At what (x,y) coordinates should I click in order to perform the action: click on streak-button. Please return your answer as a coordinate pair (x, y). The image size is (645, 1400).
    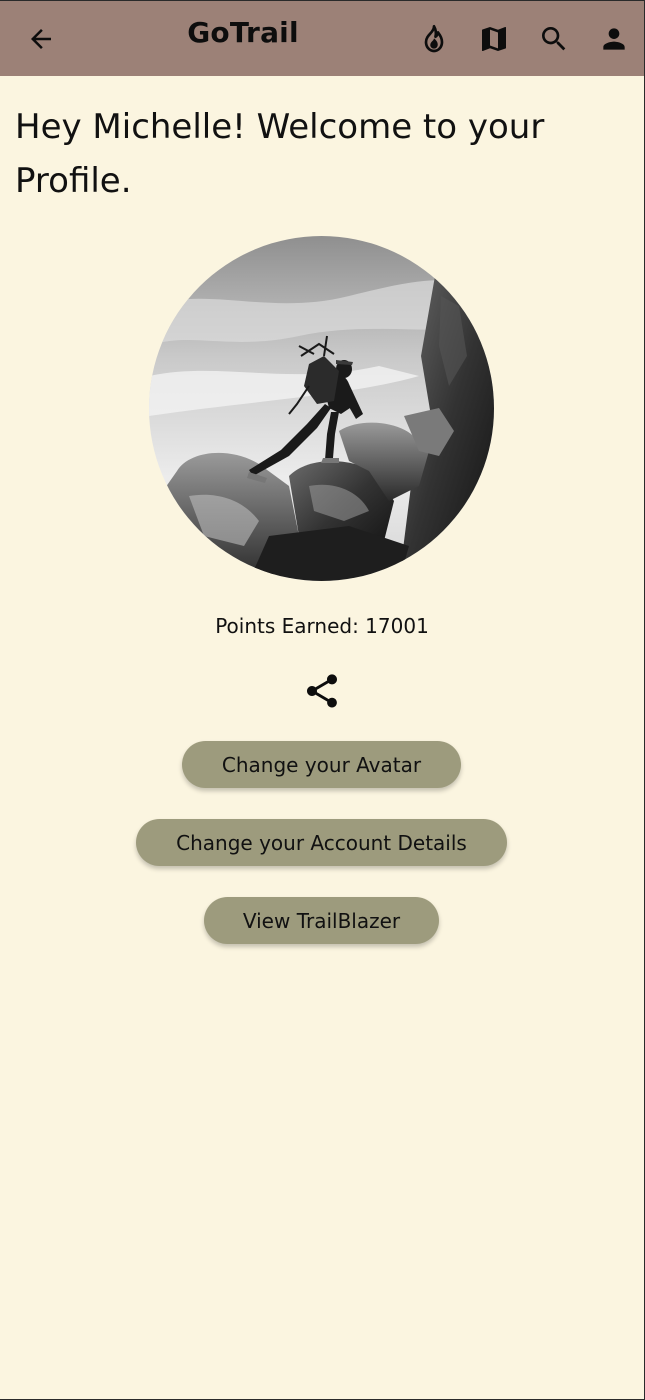
    Looking at the image, I should click on (434, 39).